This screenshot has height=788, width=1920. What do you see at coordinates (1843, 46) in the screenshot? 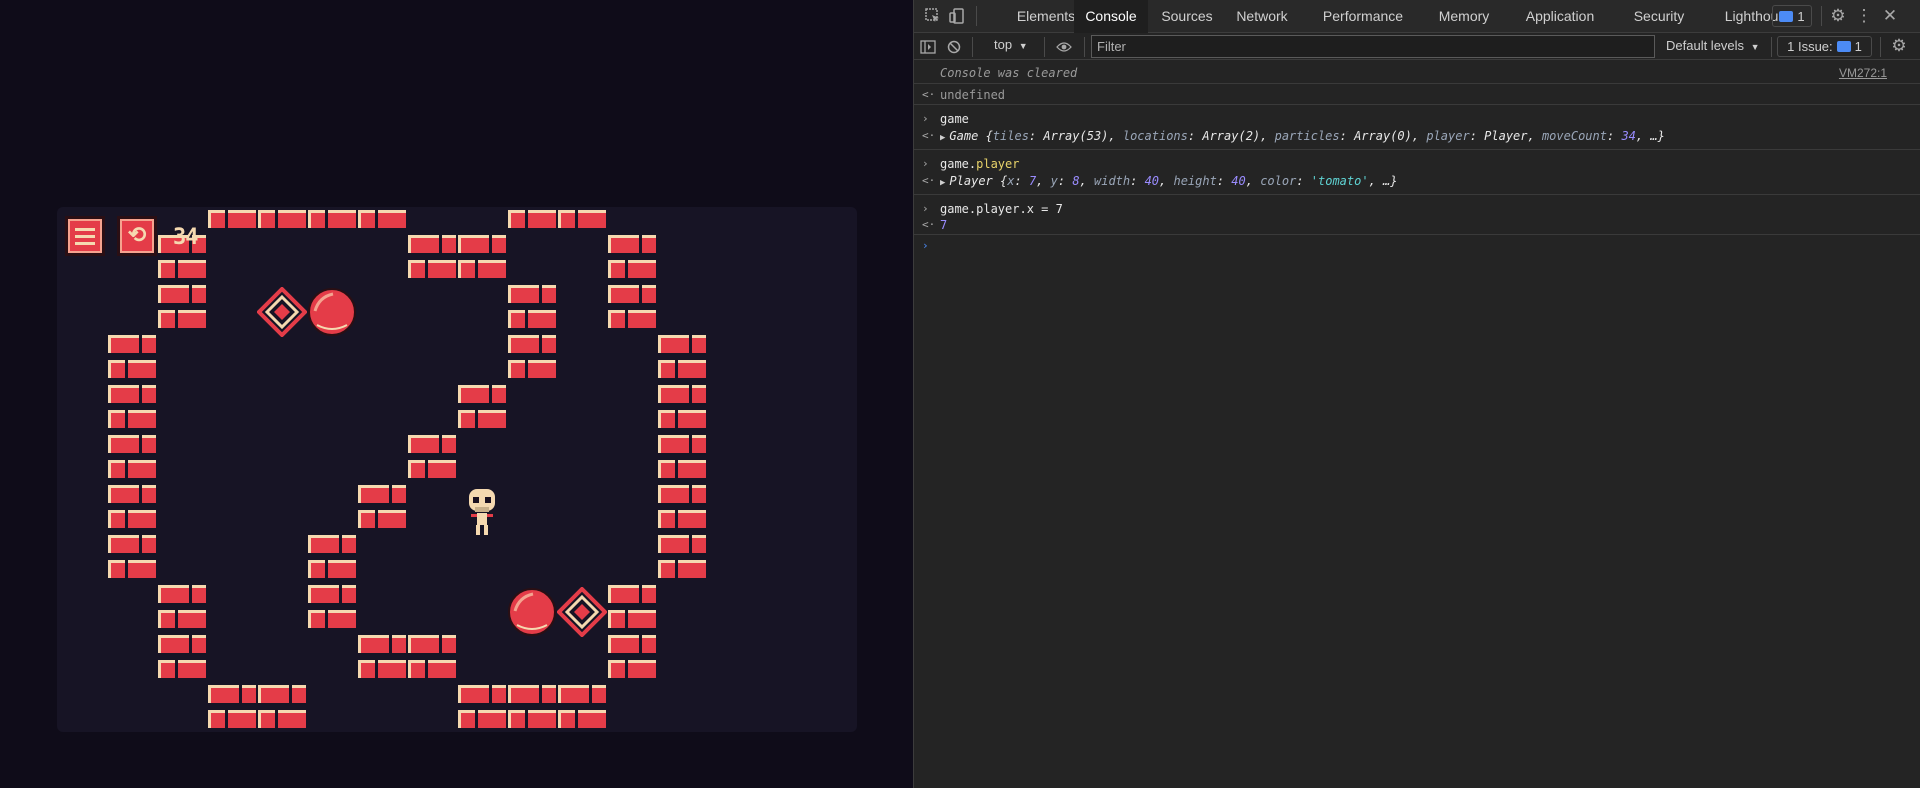
I see `issue-icon` at bounding box center [1843, 46].